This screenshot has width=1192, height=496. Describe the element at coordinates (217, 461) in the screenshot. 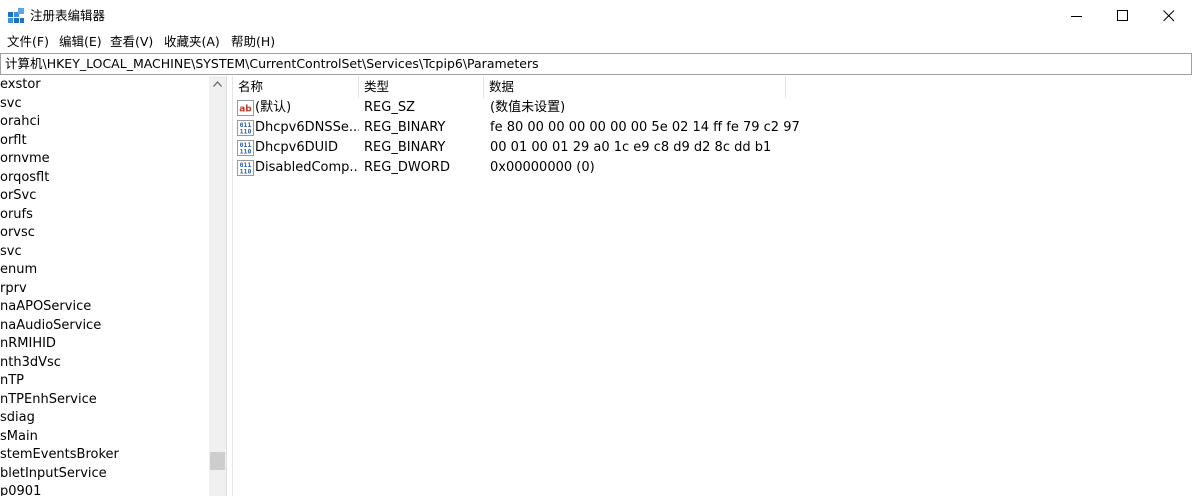

I see `scroll-thumb` at that location.